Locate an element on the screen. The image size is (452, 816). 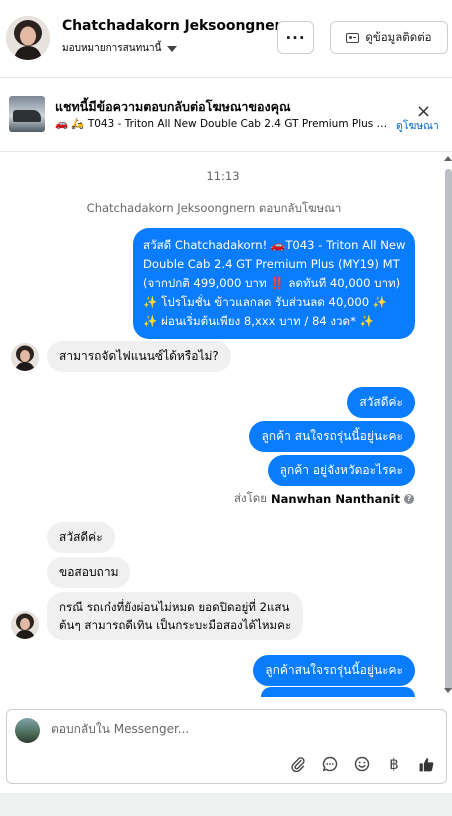
composer-toolbar: ฿ is located at coordinates (362, 764).